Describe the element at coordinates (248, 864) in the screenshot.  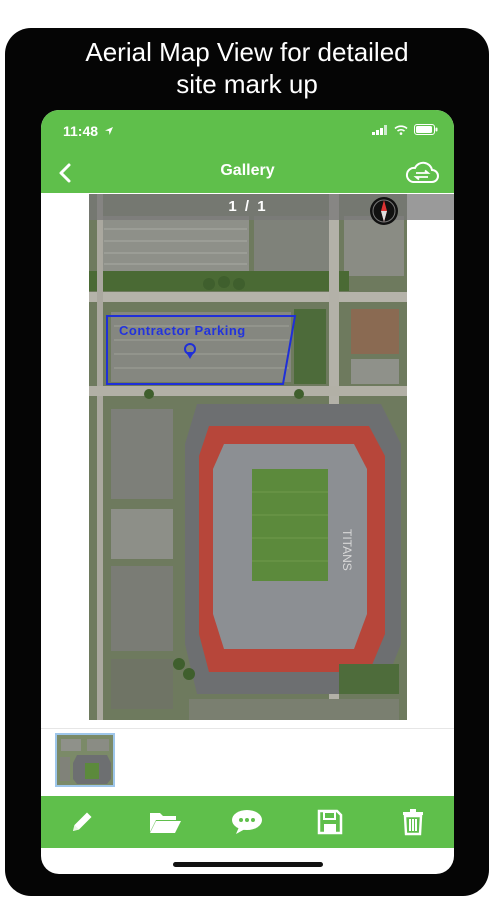
I see `home-indicator` at that location.